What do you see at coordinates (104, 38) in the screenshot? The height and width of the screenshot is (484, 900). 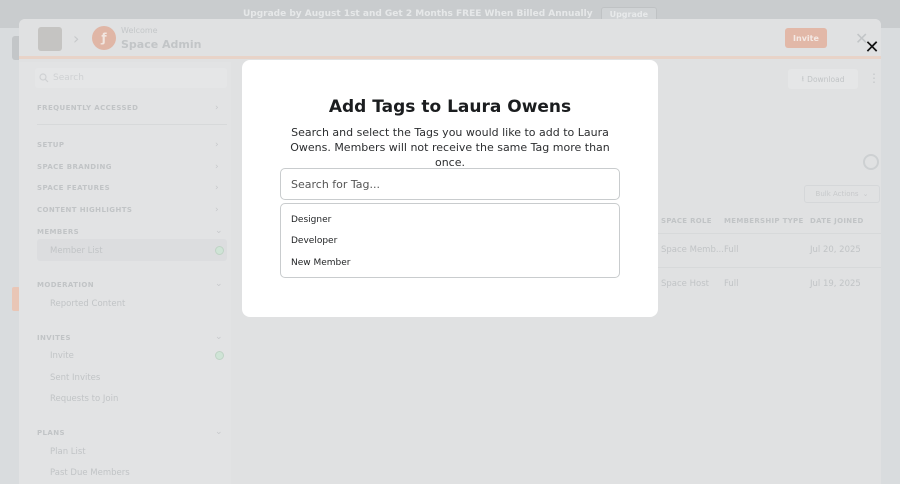 I see `brand-avatar: ƒ` at bounding box center [104, 38].